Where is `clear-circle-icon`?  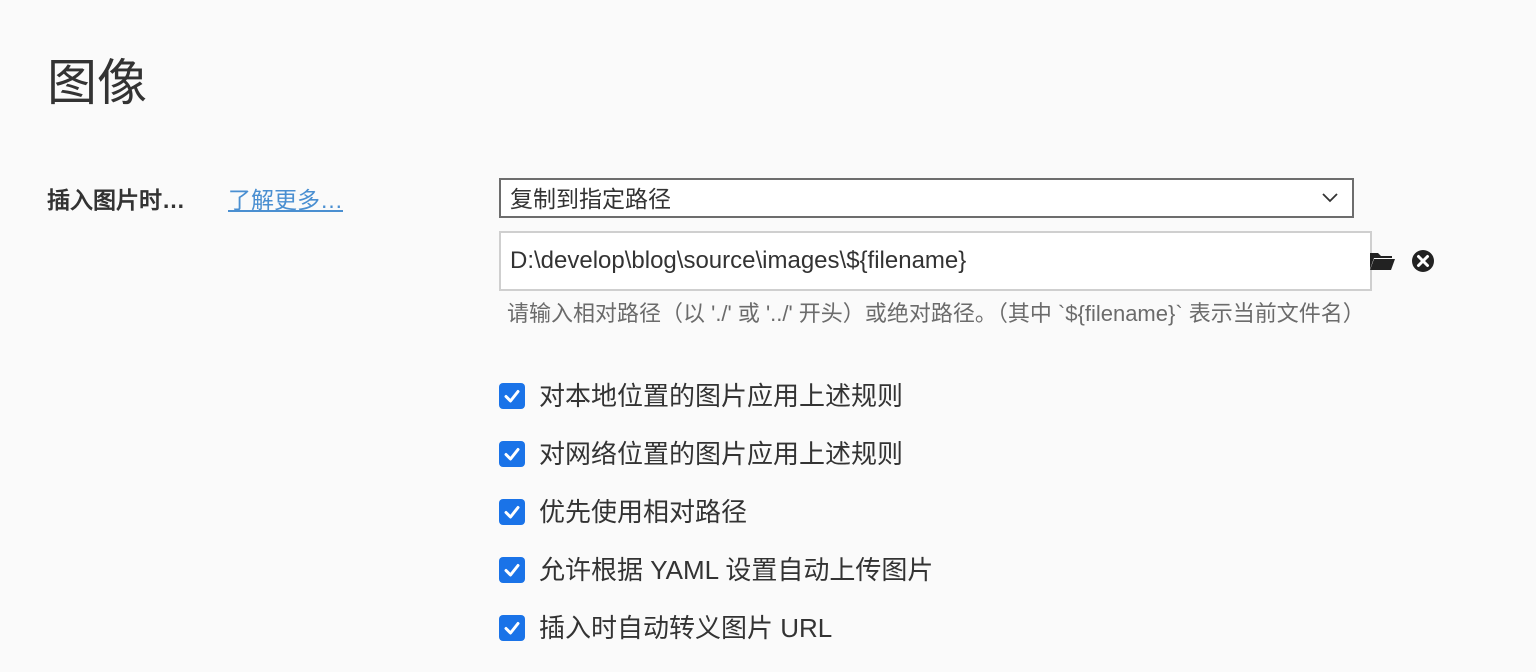
clear-circle-icon is located at coordinates (1423, 261).